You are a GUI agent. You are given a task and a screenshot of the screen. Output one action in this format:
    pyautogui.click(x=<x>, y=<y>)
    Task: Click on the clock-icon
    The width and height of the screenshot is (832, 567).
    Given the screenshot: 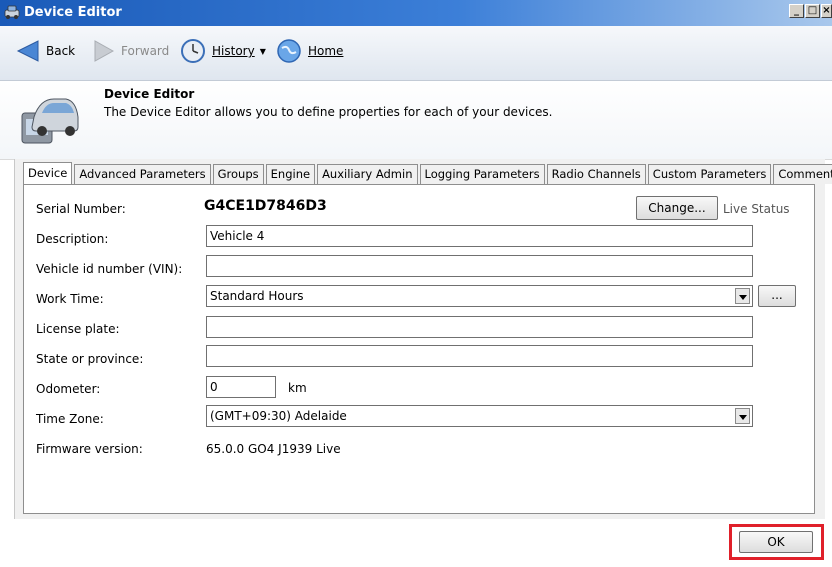 What is the action you would take?
    pyautogui.click(x=193, y=51)
    